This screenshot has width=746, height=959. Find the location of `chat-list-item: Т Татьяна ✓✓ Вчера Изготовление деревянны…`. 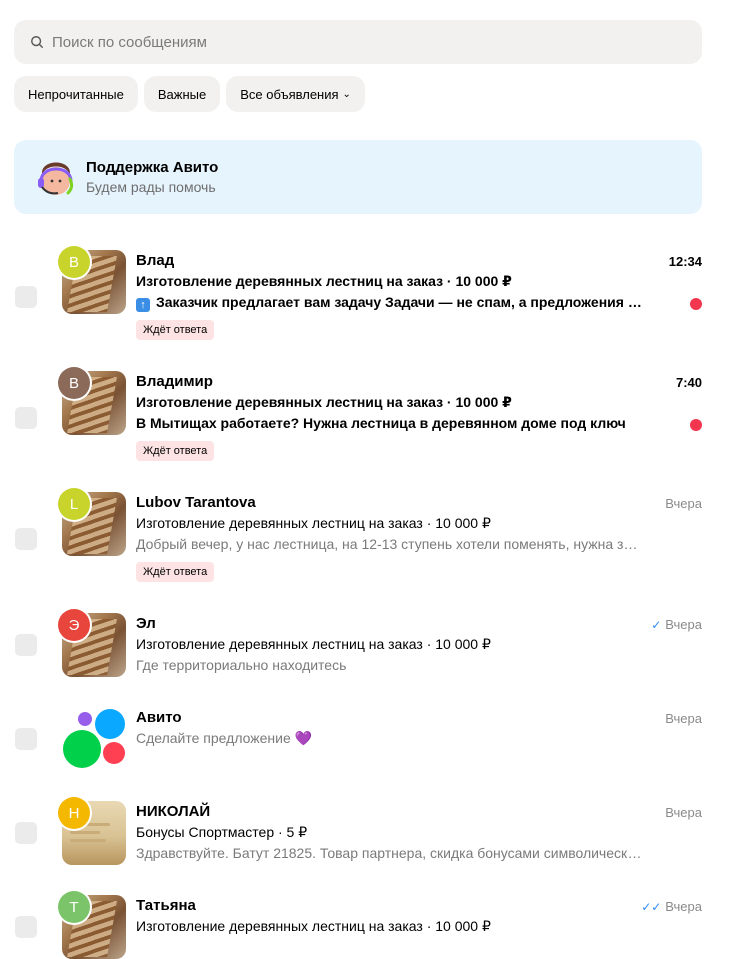

chat-list-item: Т Татьяна ✓✓ Вчера Изготовление деревянны… is located at coordinates (373, 925).